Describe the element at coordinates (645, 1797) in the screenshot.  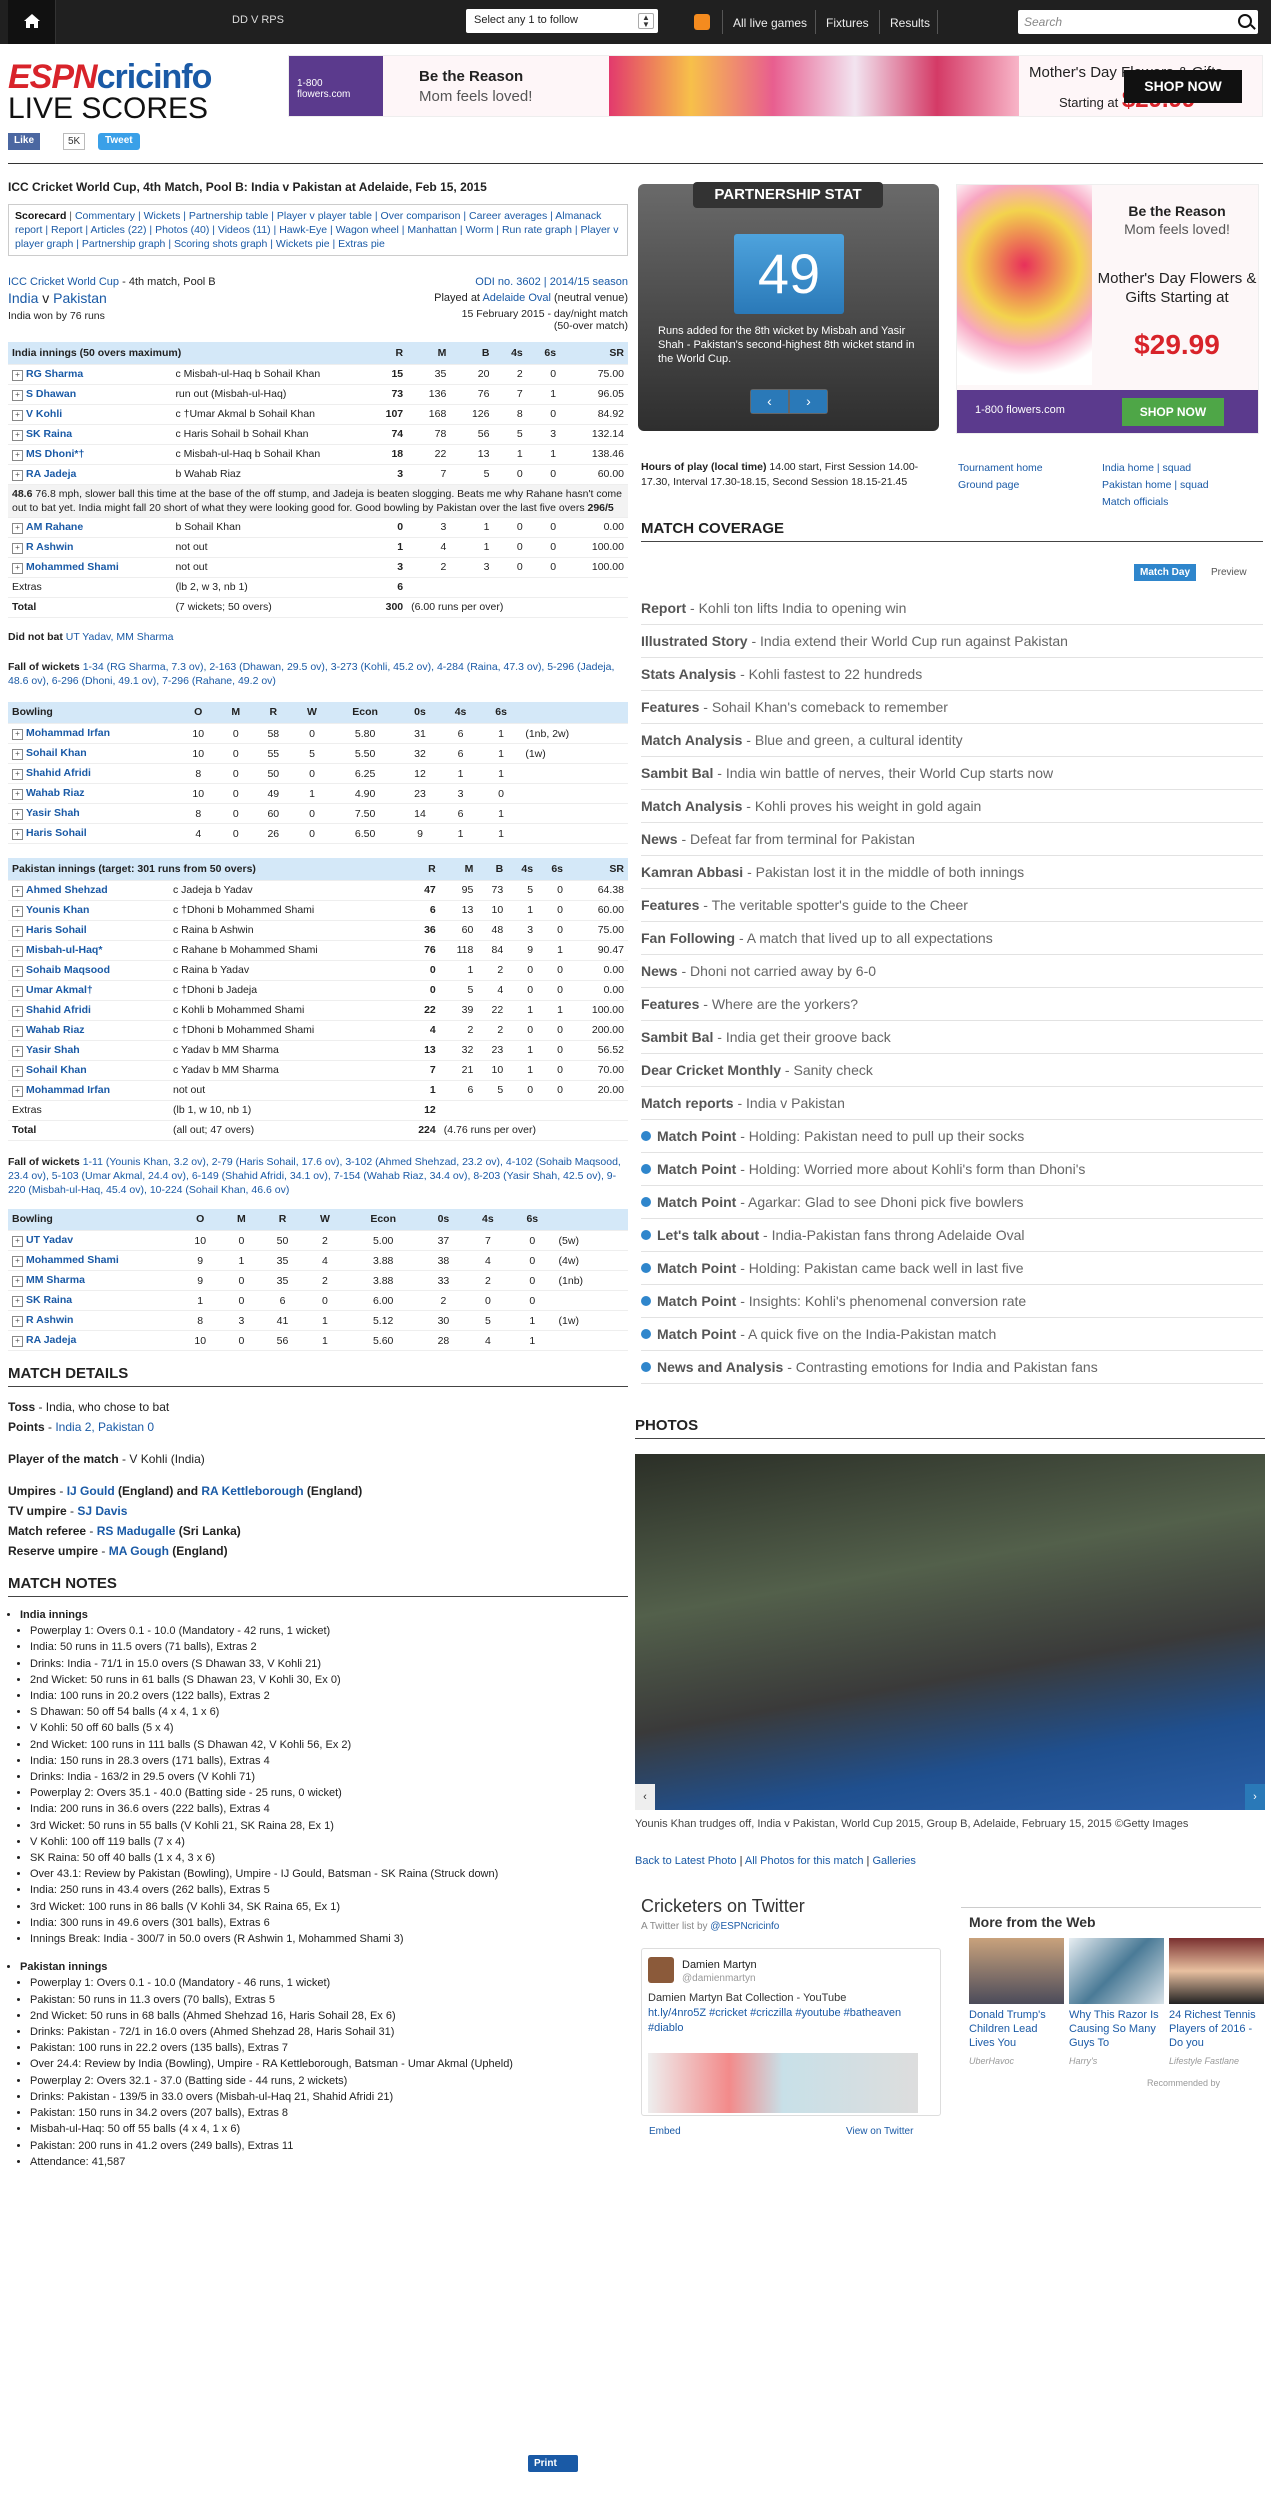
I see `prev-photo-button: ‹` at that location.